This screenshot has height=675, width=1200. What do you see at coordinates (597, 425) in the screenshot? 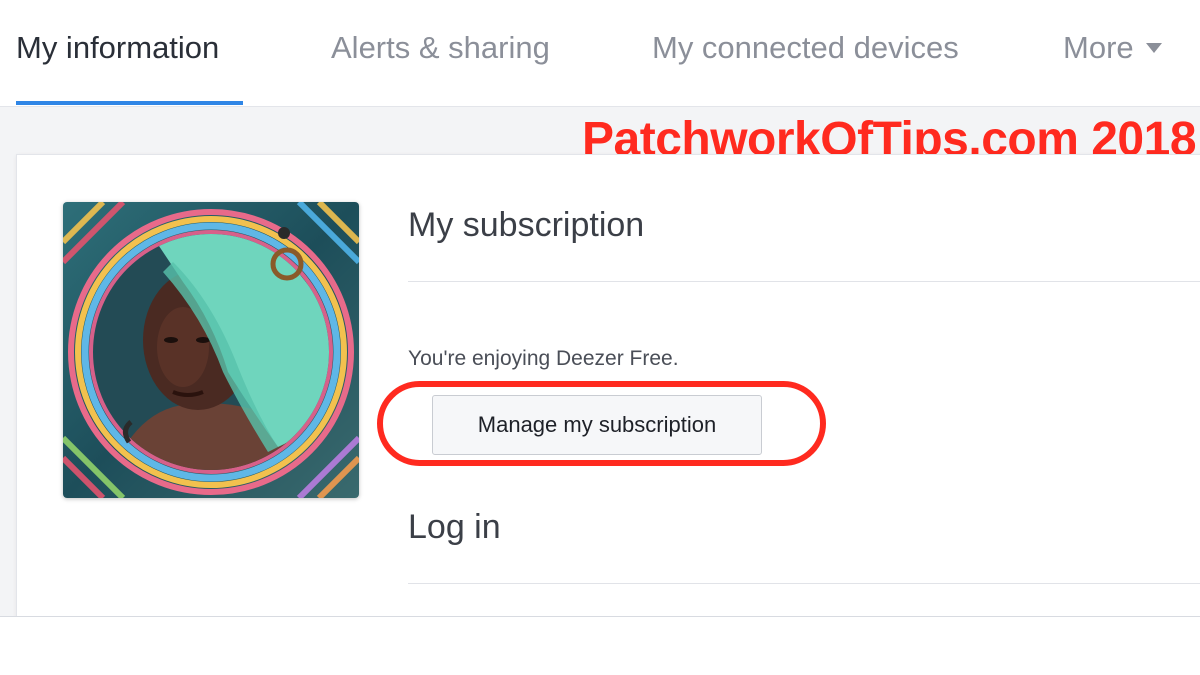
I see `manage-subscription-button: Manage my subscription` at bounding box center [597, 425].